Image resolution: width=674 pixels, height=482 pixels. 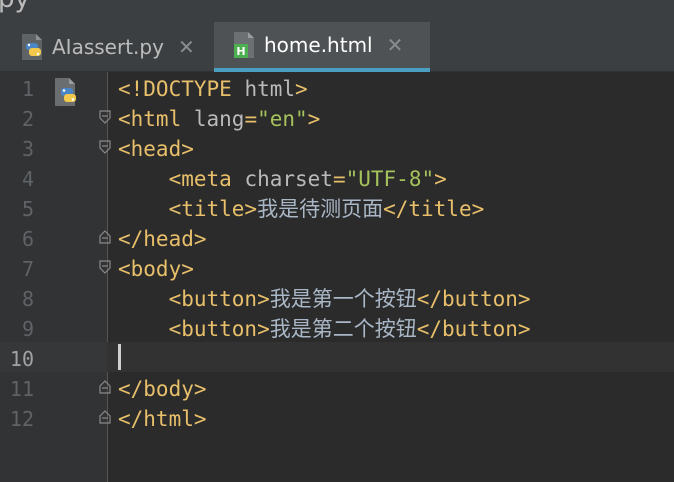 I want to click on code-token: charset, so click(x=288, y=179).